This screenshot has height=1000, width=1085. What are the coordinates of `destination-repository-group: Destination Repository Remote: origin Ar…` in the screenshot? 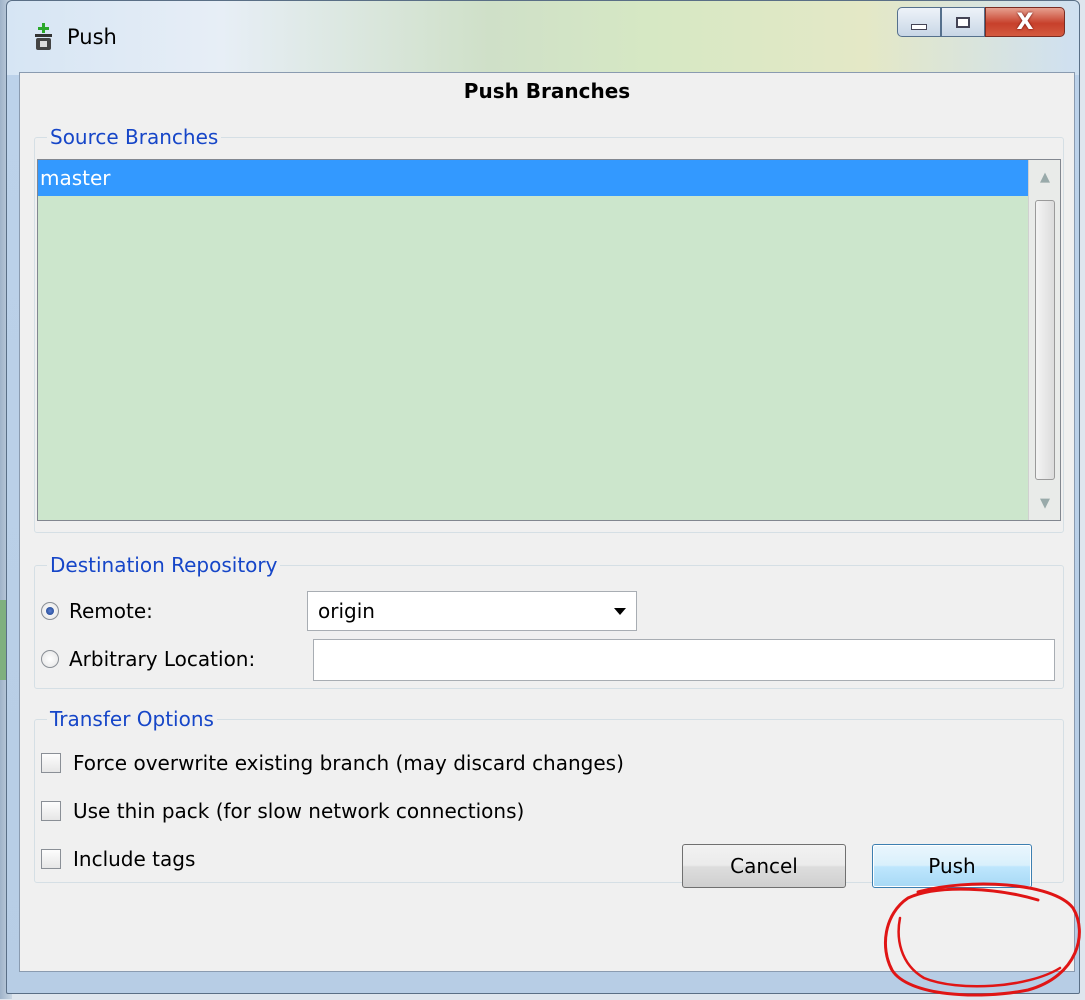 It's located at (549, 621).